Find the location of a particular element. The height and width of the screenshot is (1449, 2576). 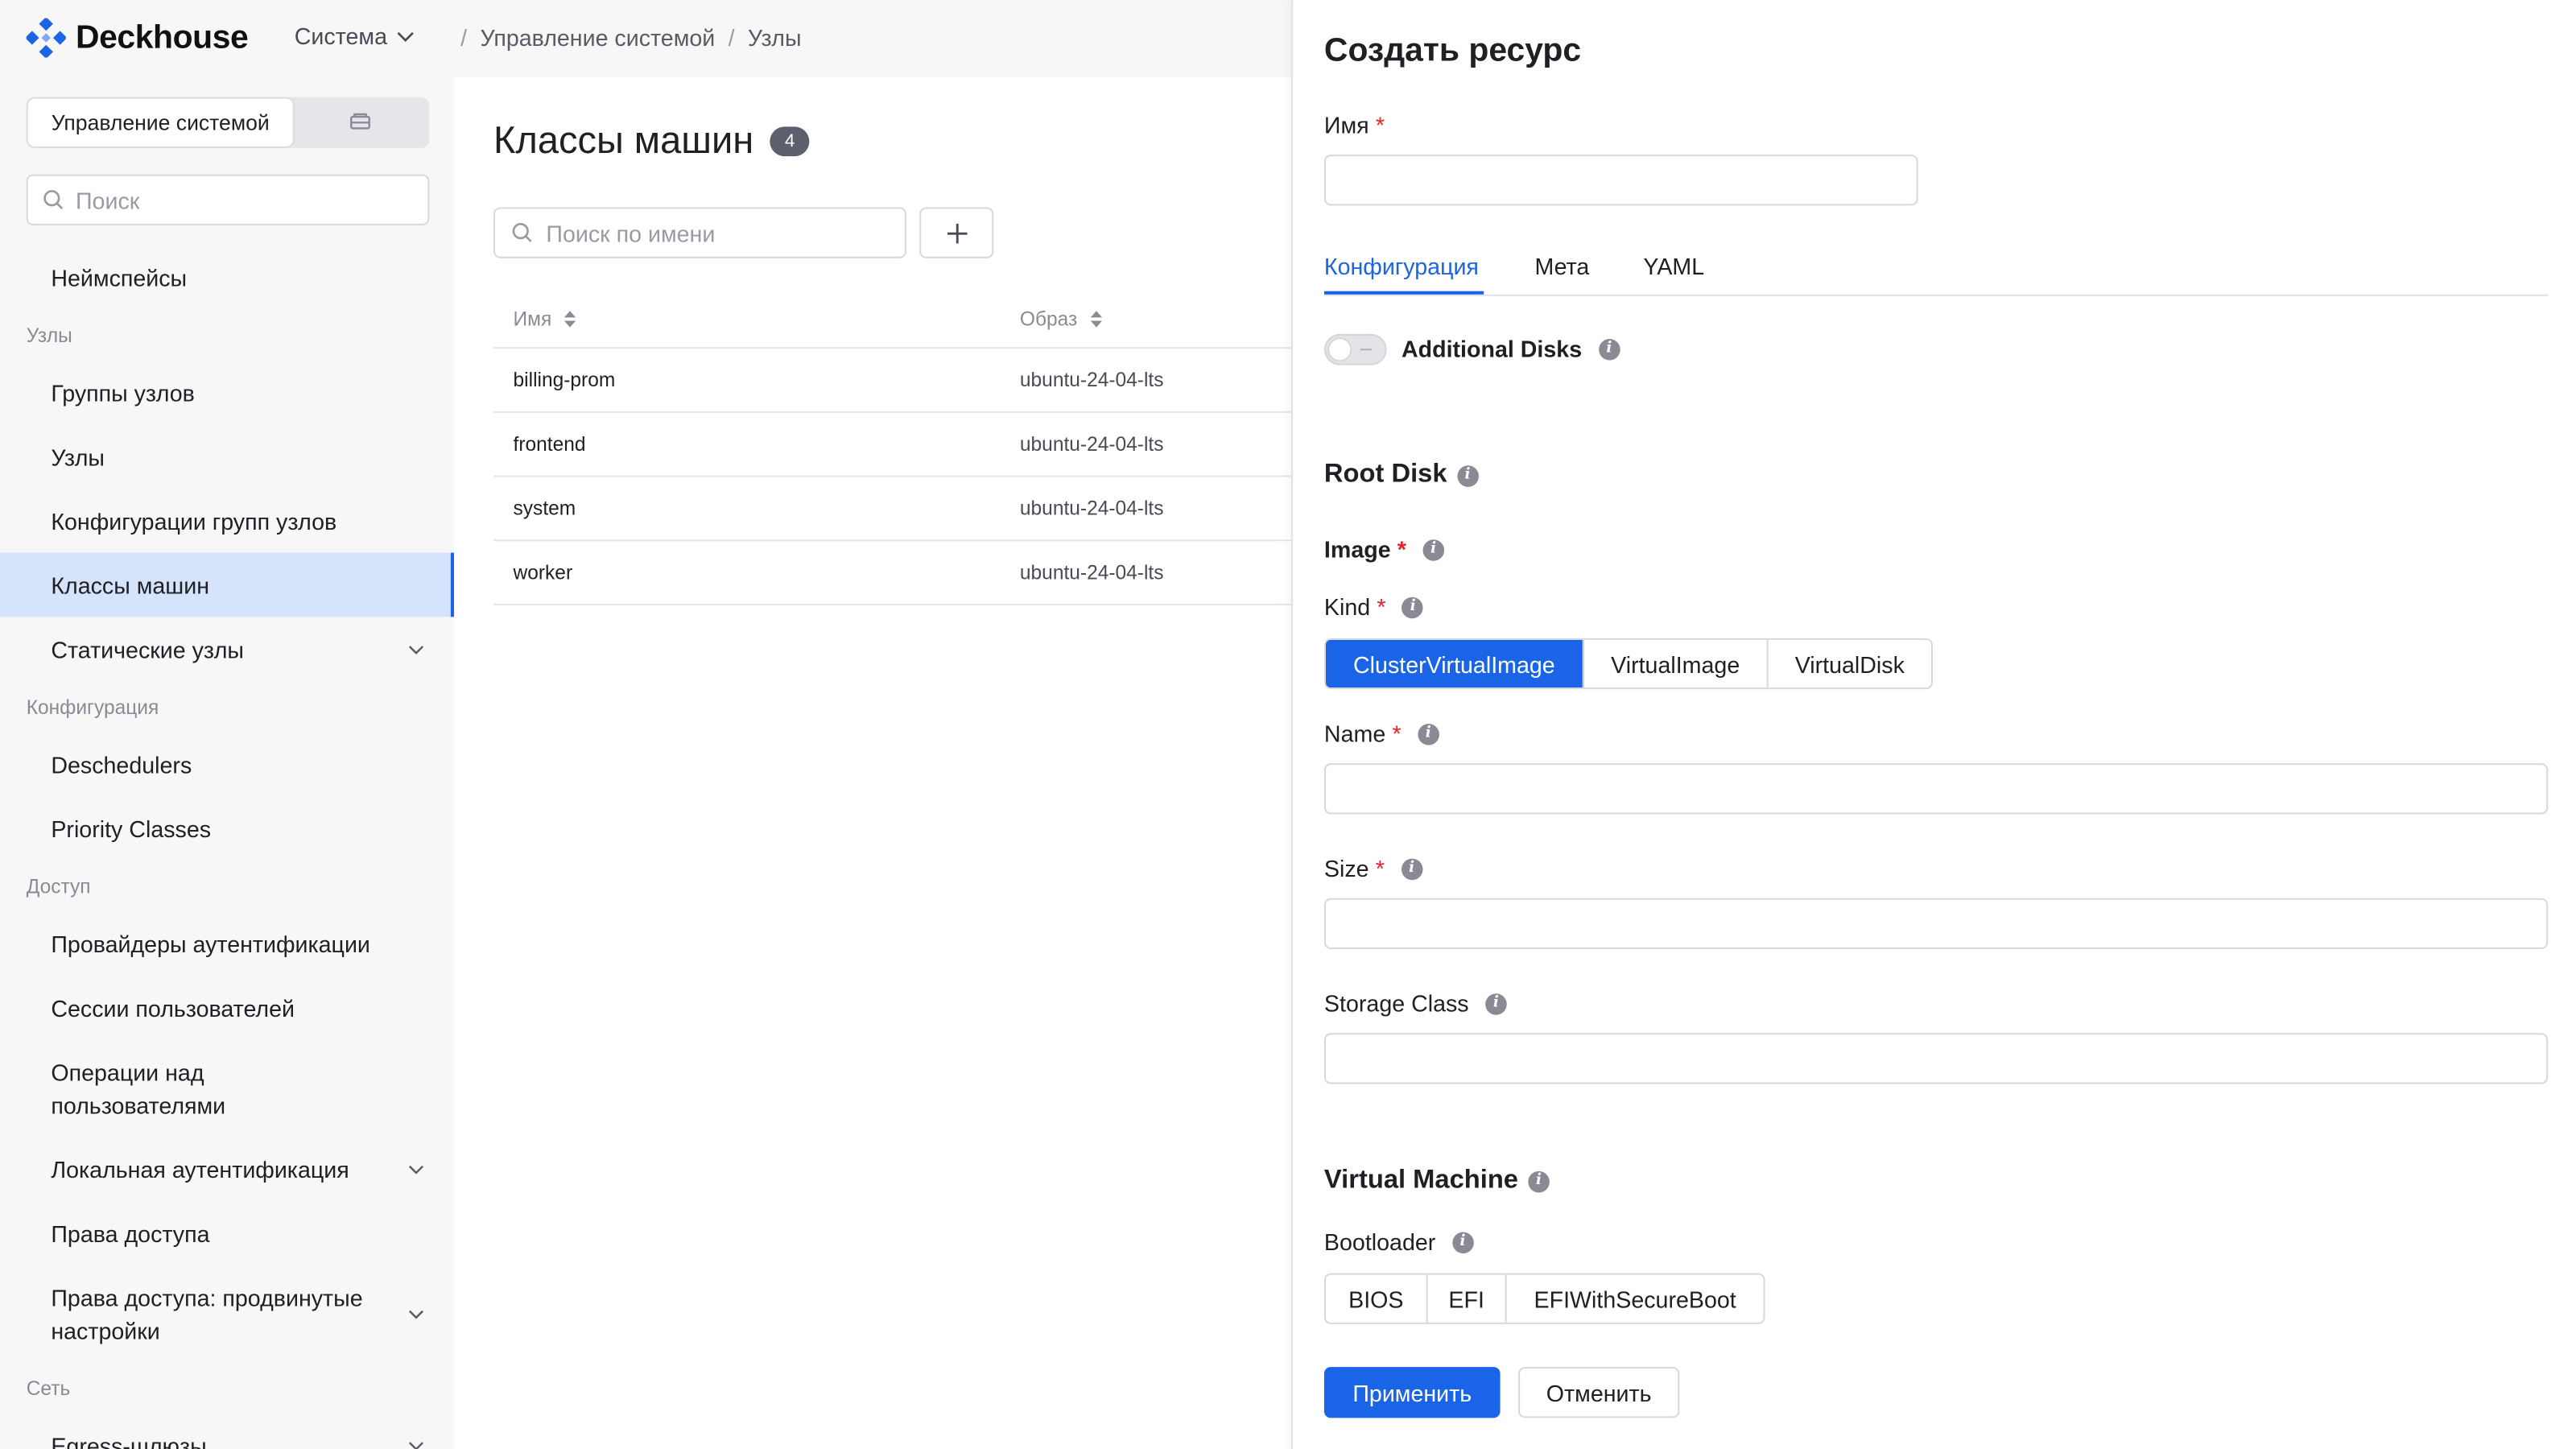

sidebar-item-user-operations: Операции над пользователями is located at coordinates (227, 1088).